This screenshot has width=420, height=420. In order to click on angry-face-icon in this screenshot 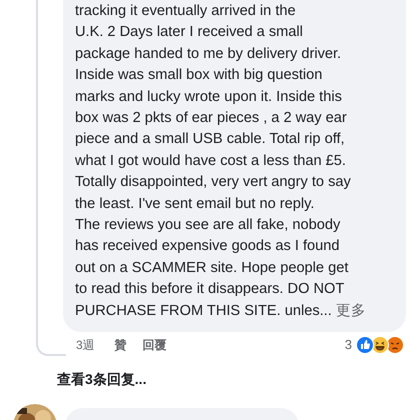, I will do `click(395, 345)`.